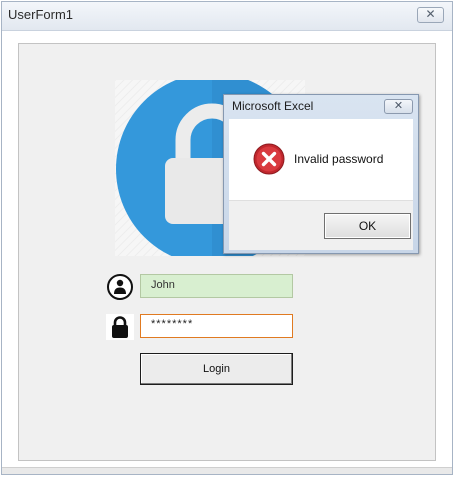  Describe the element at coordinates (321, 225) in the screenshot. I see `dialog-footer: OK` at that location.